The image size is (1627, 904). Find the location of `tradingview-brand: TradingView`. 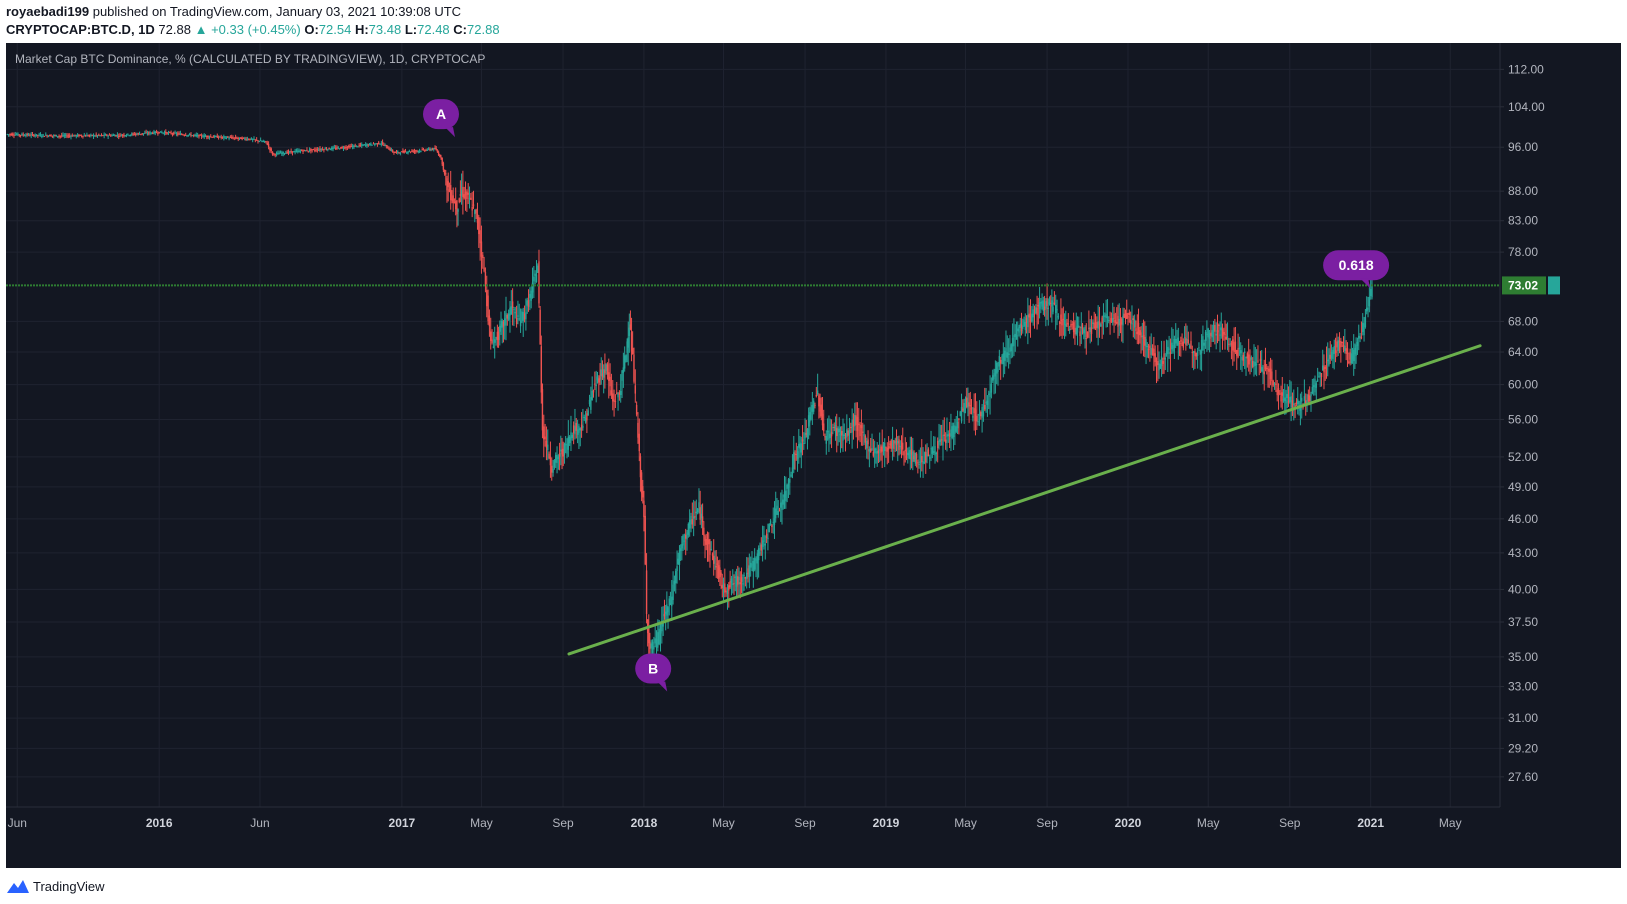

tradingview-brand: TradingView is located at coordinates (69, 886).